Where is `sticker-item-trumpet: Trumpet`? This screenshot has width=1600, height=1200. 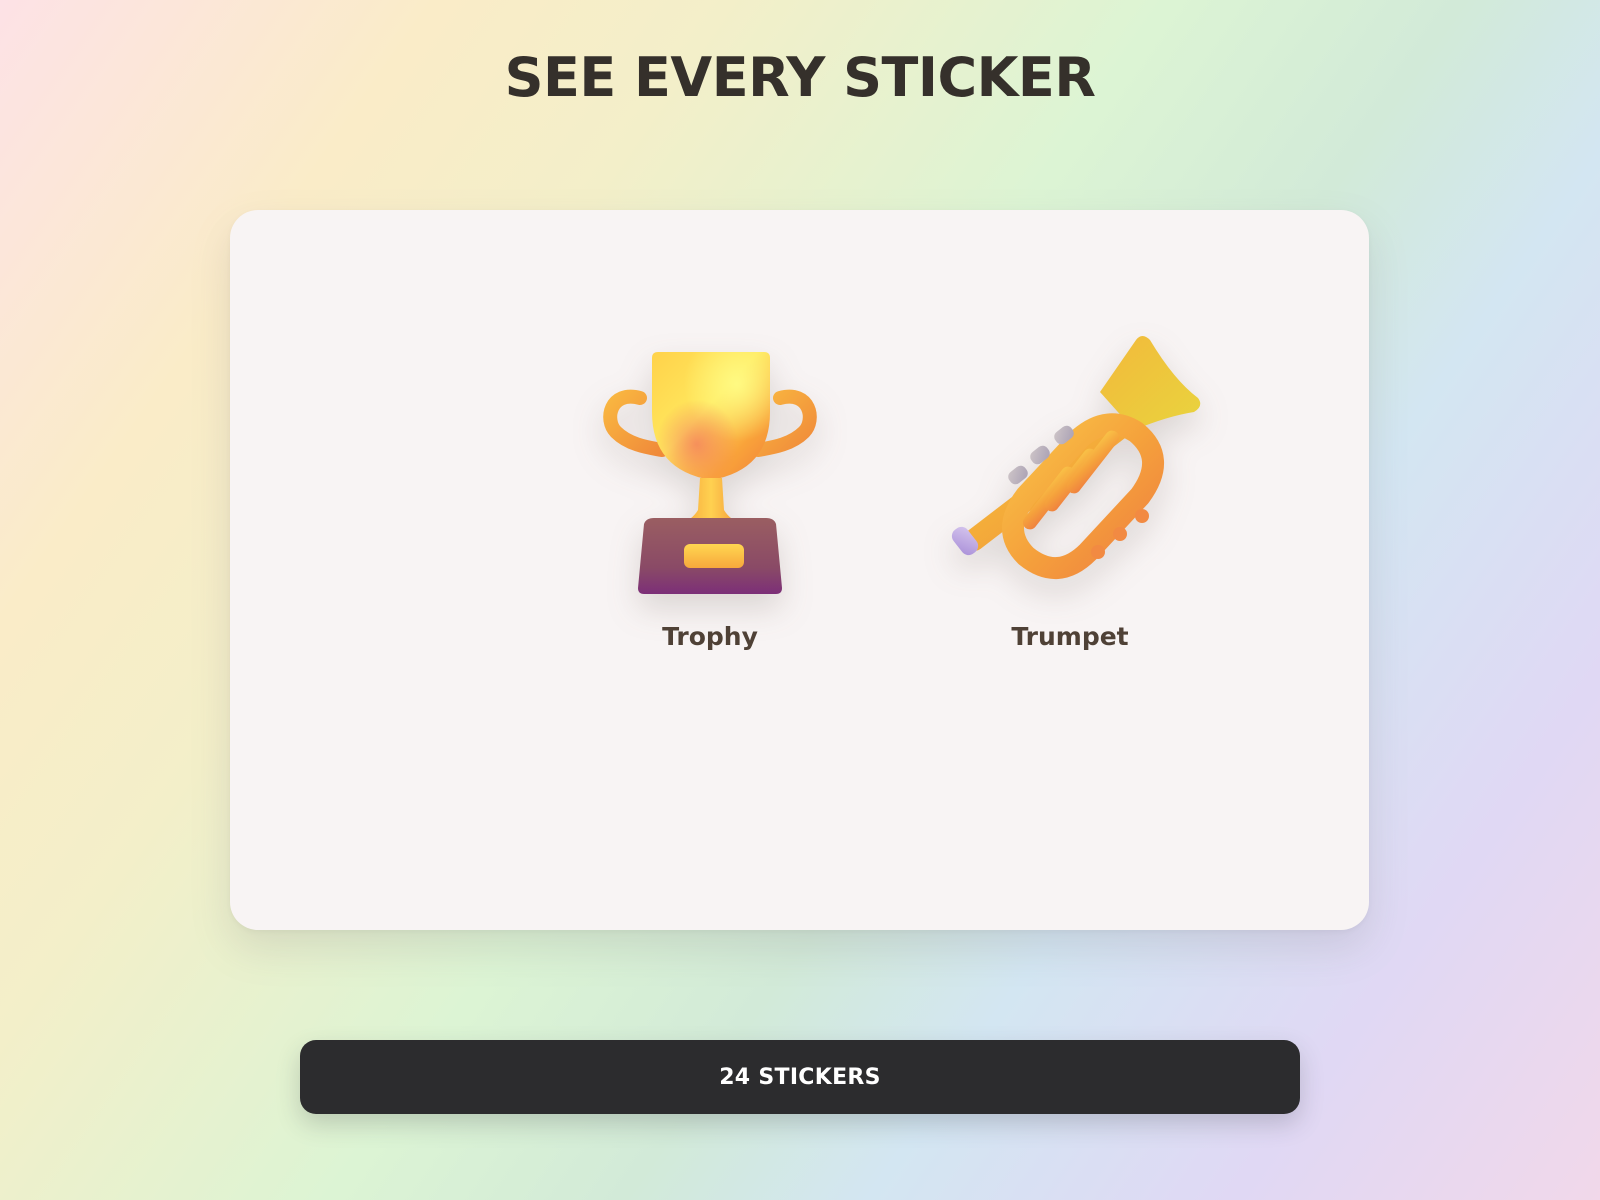
sticker-item-trumpet: Trumpet is located at coordinates (1070, 500).